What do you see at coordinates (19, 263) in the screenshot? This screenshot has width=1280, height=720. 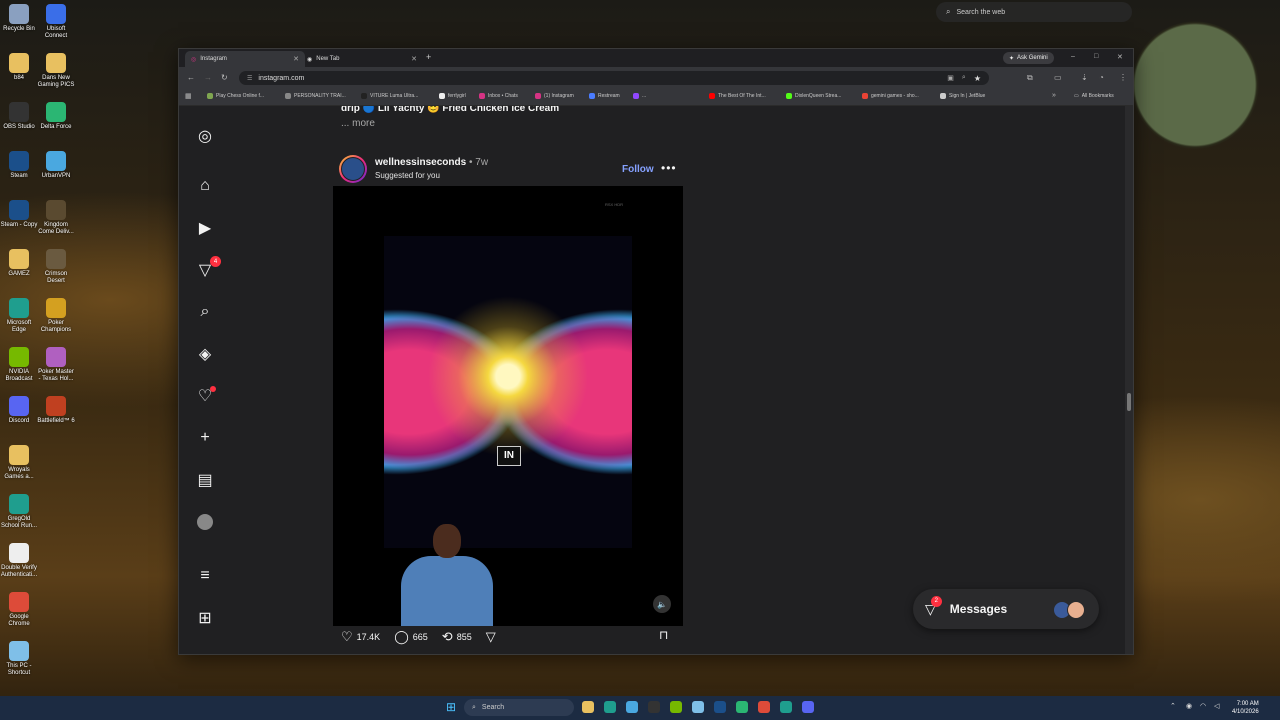 I see `desktop-icon: GAMEZ` at bounding box center [19, 263].